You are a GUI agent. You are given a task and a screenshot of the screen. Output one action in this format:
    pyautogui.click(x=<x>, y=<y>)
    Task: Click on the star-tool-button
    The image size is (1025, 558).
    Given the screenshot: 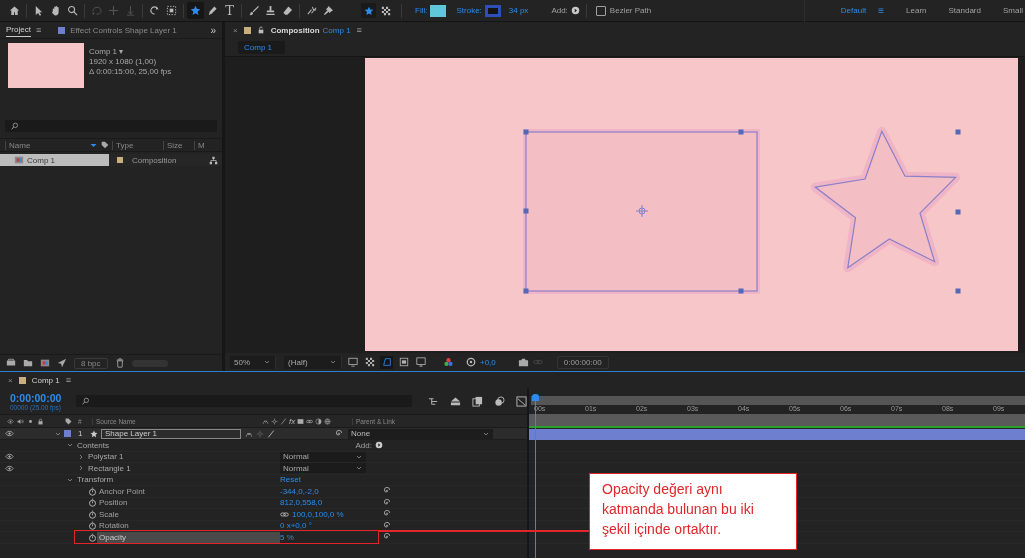 What is the action you would take?
    pyautogui.click(x=195, y=10)
    